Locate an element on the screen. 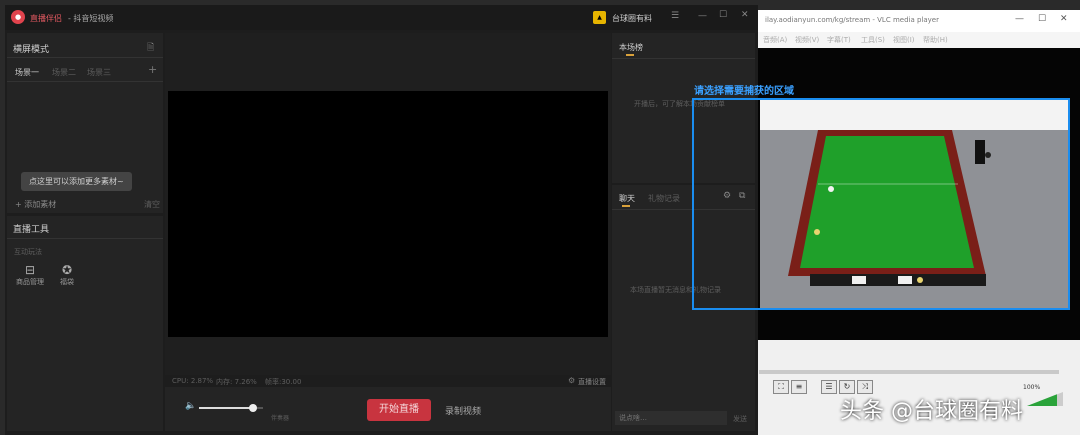 The width and height of the screenshot is (1080, 435). menu-icon: ☰ is located at coordinates (675, 16).